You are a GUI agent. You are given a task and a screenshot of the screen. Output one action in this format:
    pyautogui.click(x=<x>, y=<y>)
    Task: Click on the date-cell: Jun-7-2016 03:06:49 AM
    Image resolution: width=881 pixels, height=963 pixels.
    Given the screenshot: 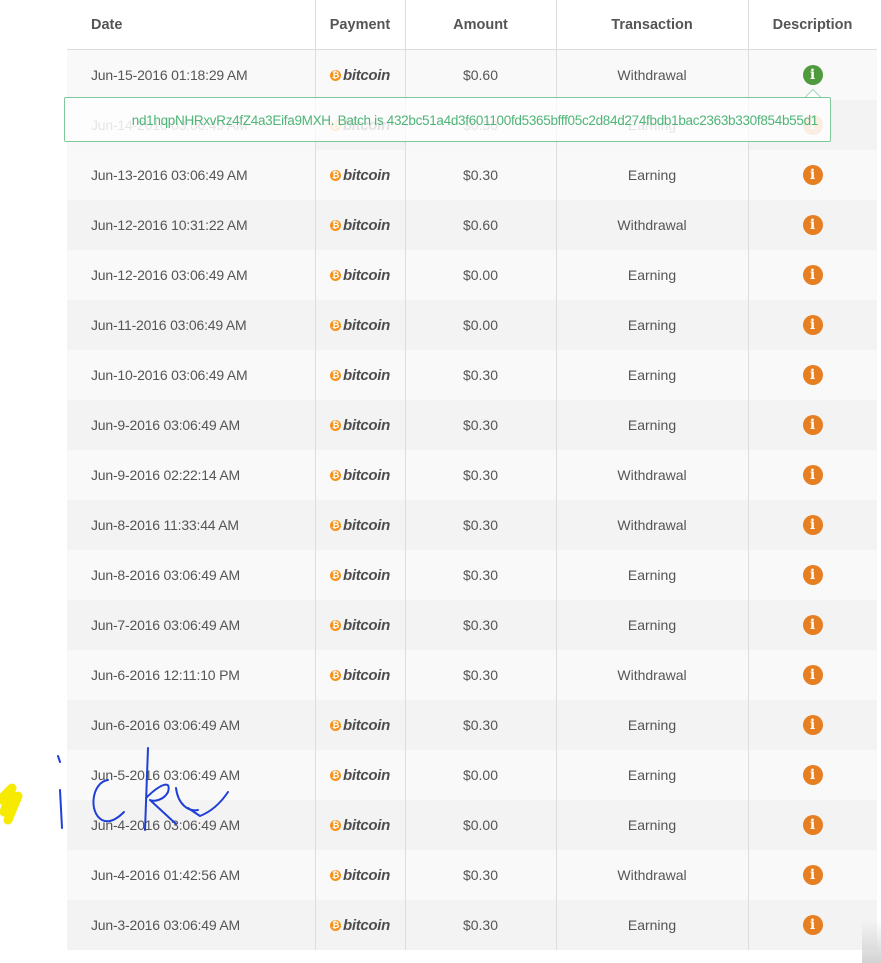 What is the action you would take?
    pyautogui.click(x=191, y=624)
    